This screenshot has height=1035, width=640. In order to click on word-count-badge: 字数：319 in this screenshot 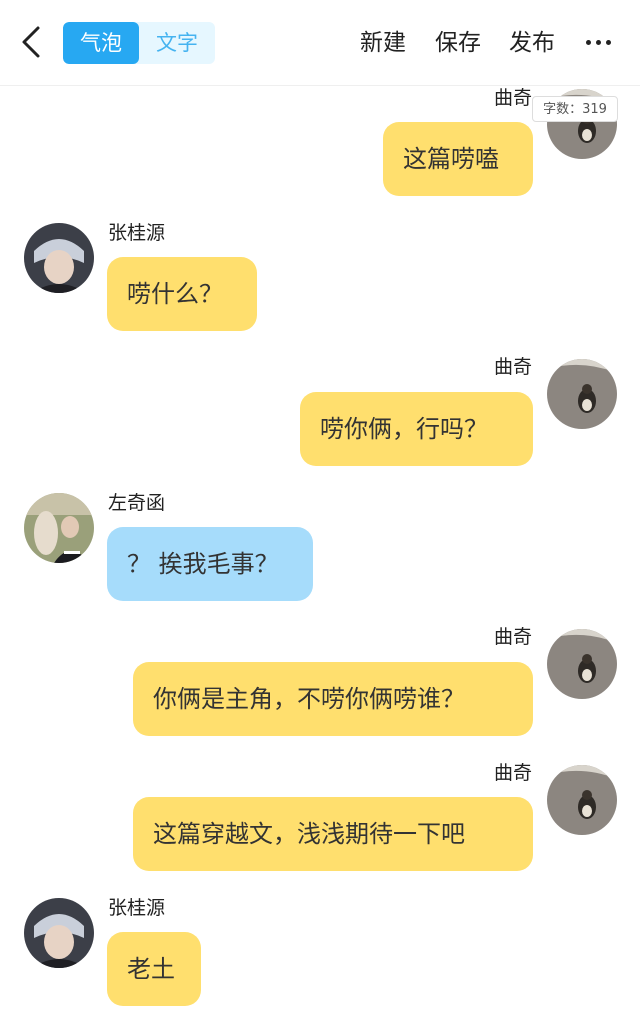, I will do `click(575, 109)`.